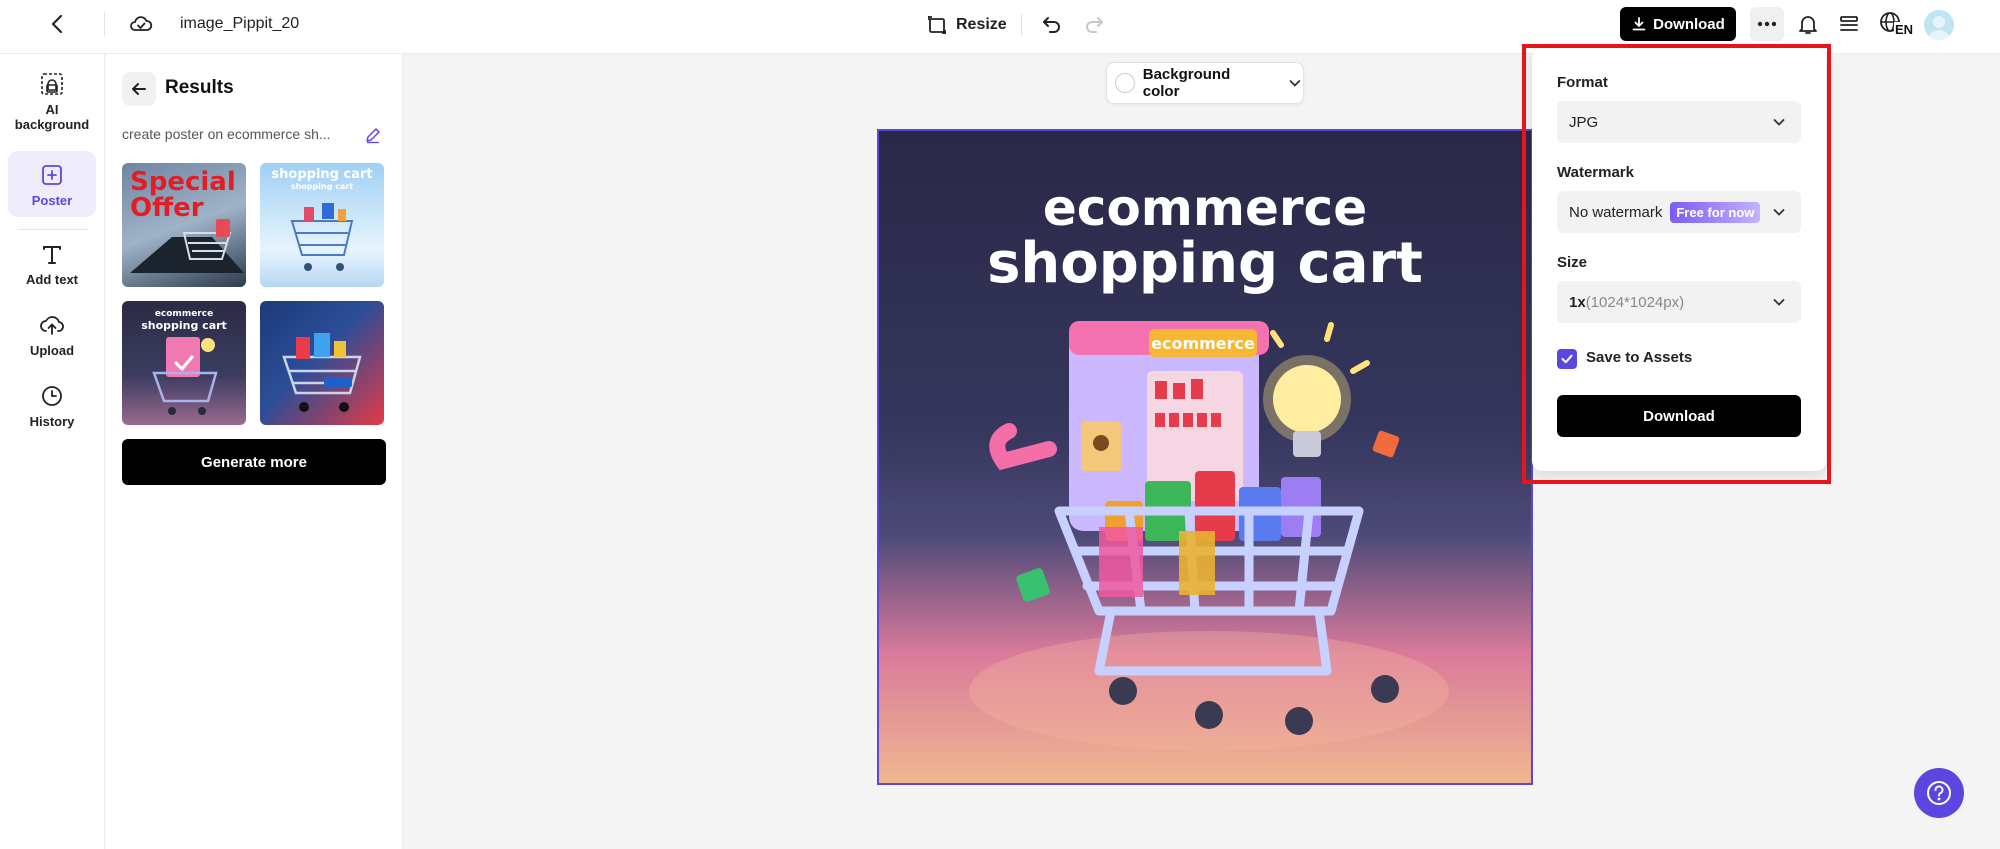  Describe the element at coordinates (1582, 82) in the screenshot. I see `format-label: Format` at that location.